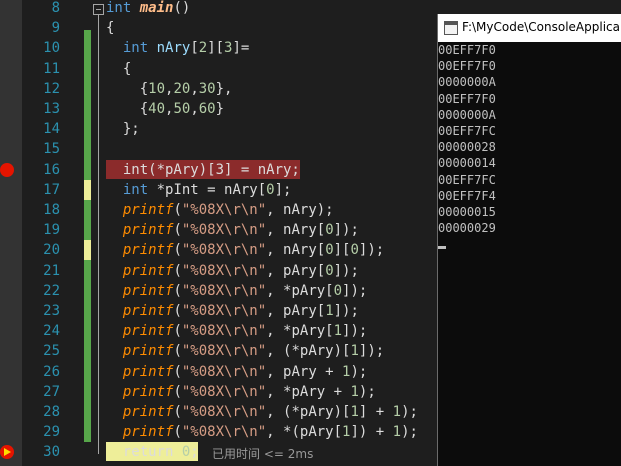 The width and height of the screenshot is (621, 466). What do you see at coordinates (199, 190) in the screenshot?
I see `code-line: int *pInt = nAry[0];` at bounding box center [199, 190].